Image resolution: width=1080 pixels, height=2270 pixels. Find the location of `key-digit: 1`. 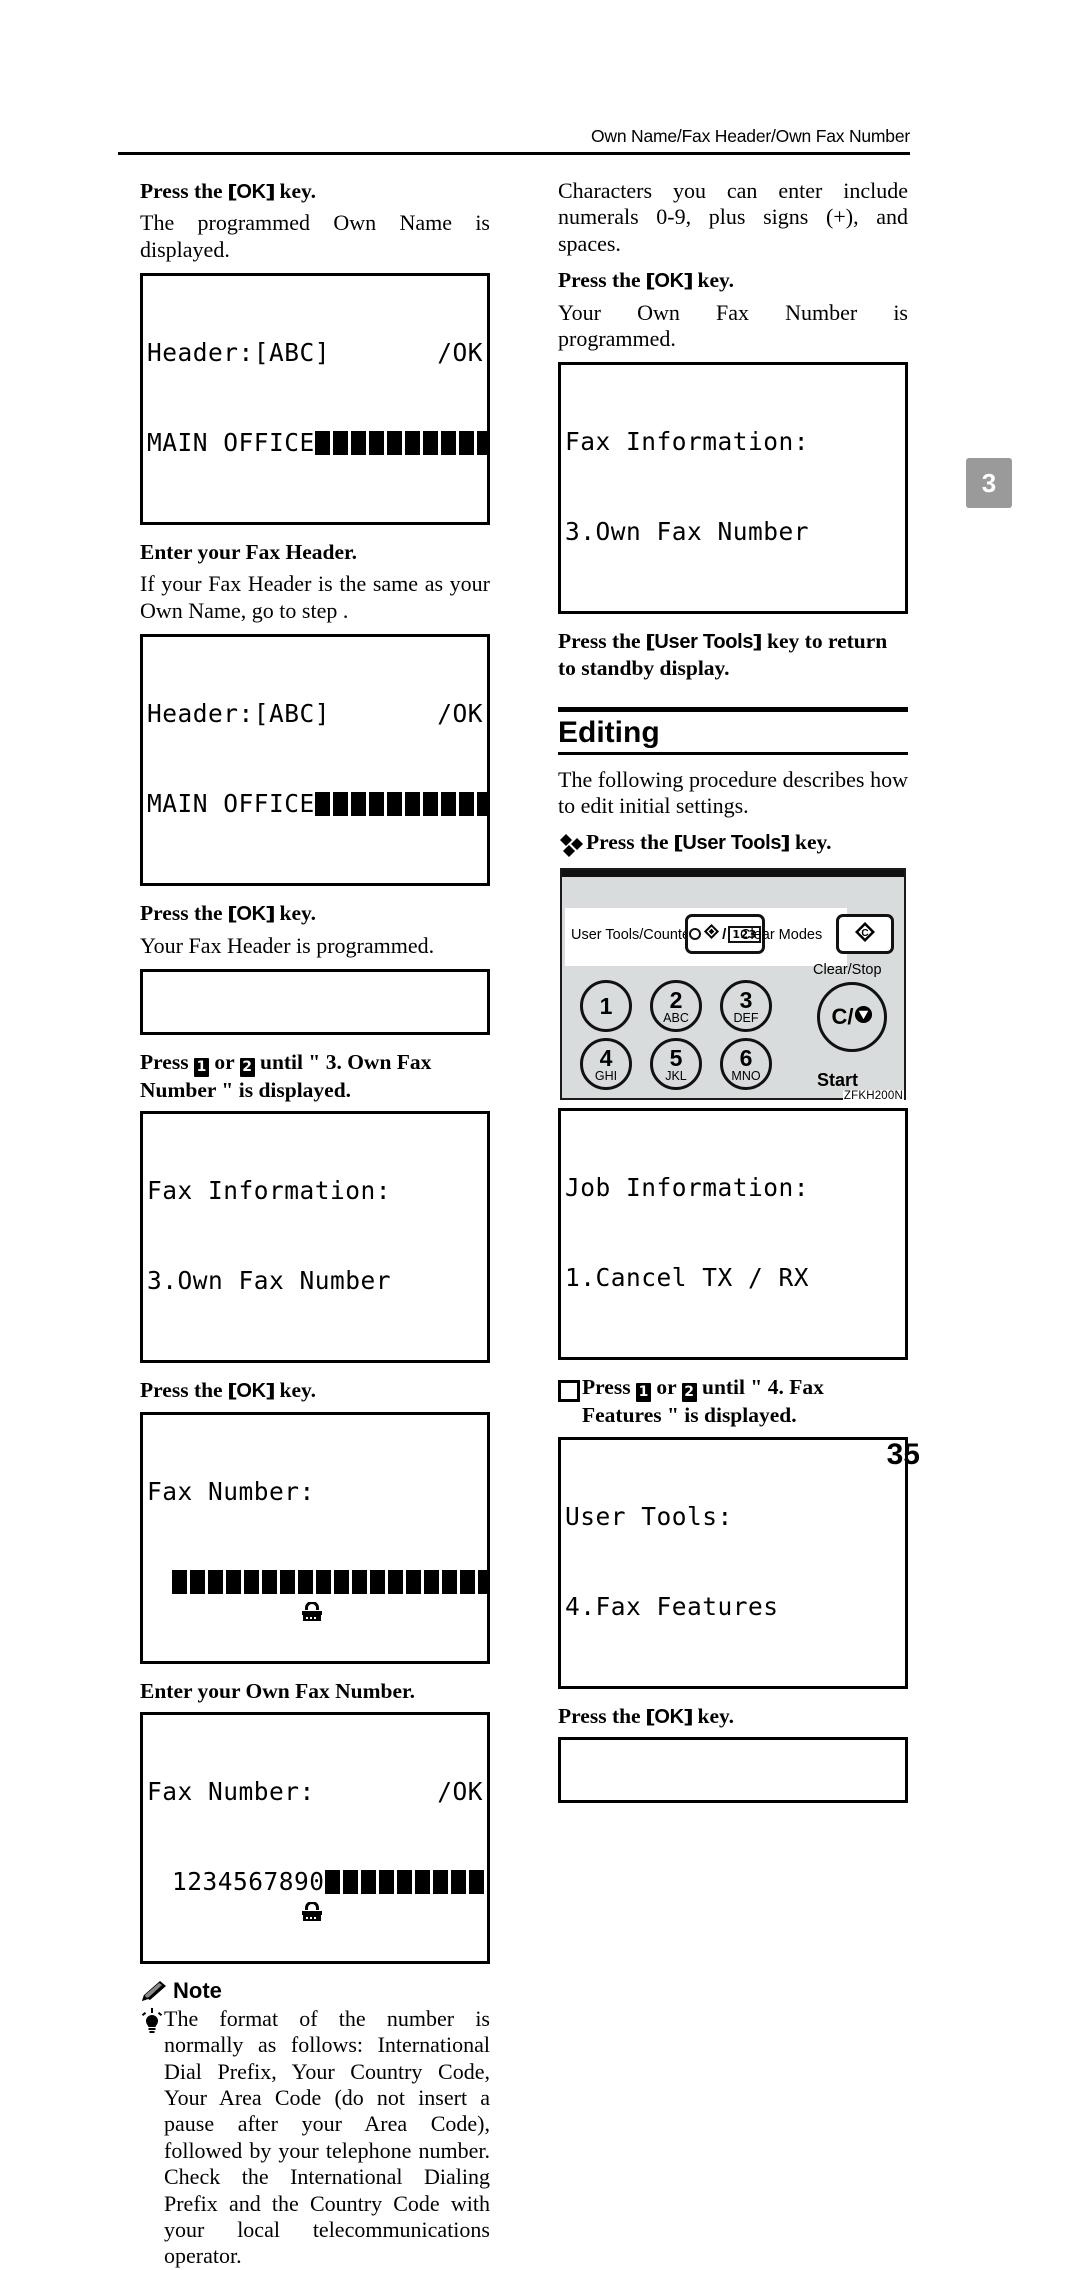

key-digit: 1 is located at coordinates (606, 1005).